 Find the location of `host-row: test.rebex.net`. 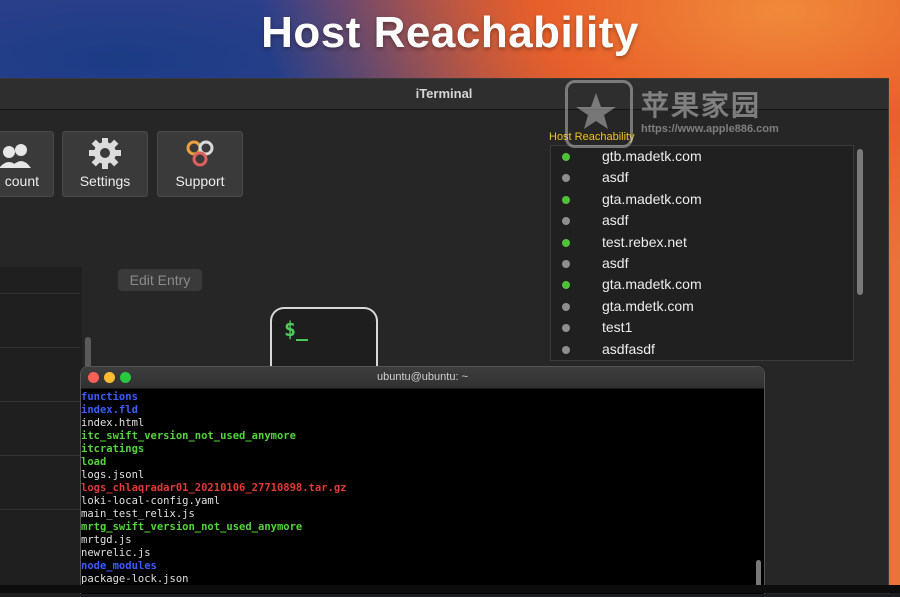

host-row: test.rebex.net is located at coordinates (702, 242).